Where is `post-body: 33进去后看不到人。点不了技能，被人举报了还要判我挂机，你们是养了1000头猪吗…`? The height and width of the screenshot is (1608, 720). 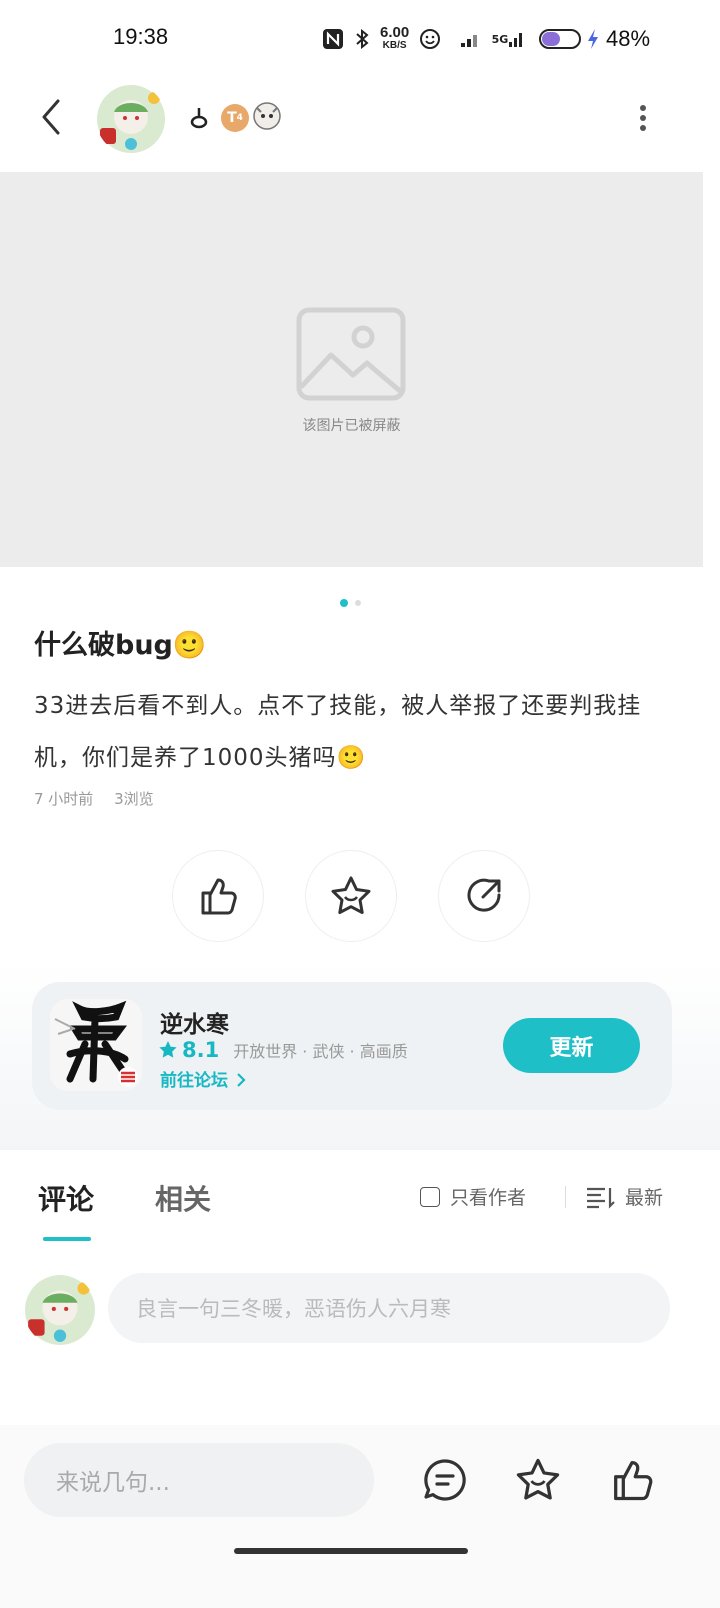 post-body: 33进去后看不到人。点不了技能，被人举报了还要判我挂机，你们是养了1000头猪吗… is located at coordinates (338, 732).